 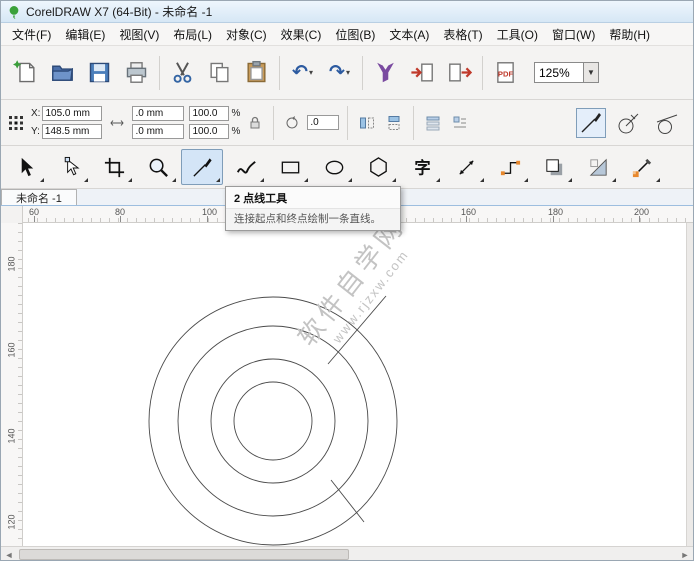 I want to click on undo-icon: ↶, so click(x=300, y=72).